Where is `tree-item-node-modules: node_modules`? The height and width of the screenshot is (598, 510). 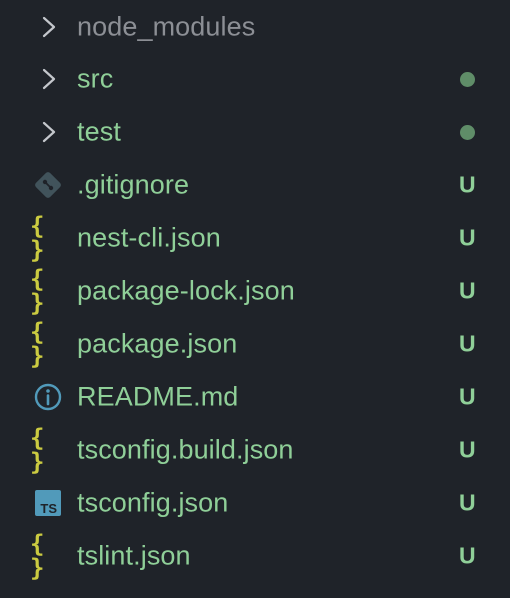
tree-item-node-modules: node_modules is located at coordinates (255, 27).